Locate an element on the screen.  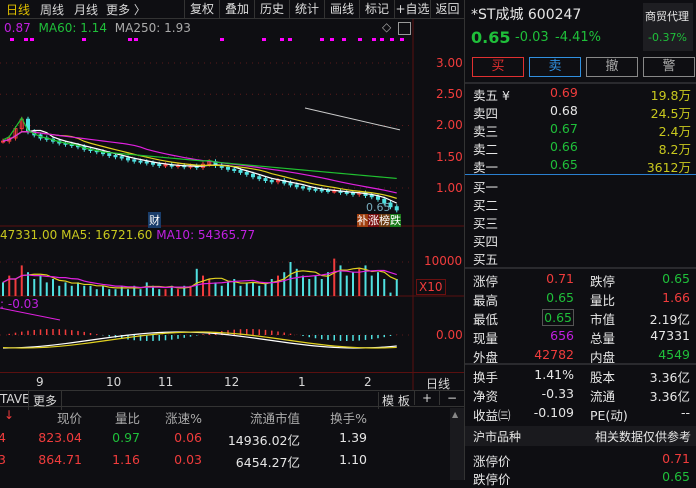
cell: 864.71 is located at coordinates (60, 459).